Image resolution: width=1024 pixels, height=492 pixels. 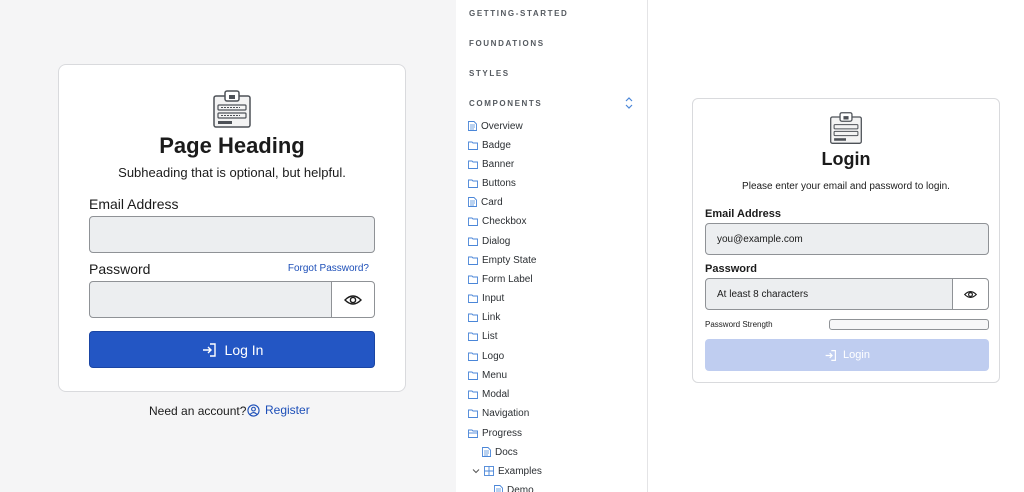 I want to click on sidebar-item-list: List, so click(x=483, y=336).